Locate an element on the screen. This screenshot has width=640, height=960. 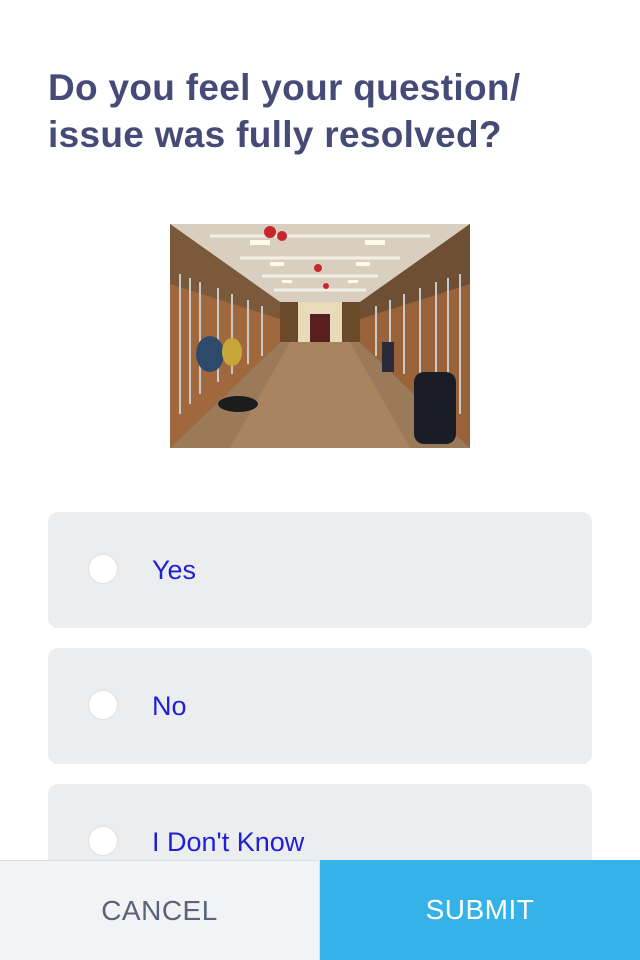
stable-aisle-photo is located at coordinates (320, 336).